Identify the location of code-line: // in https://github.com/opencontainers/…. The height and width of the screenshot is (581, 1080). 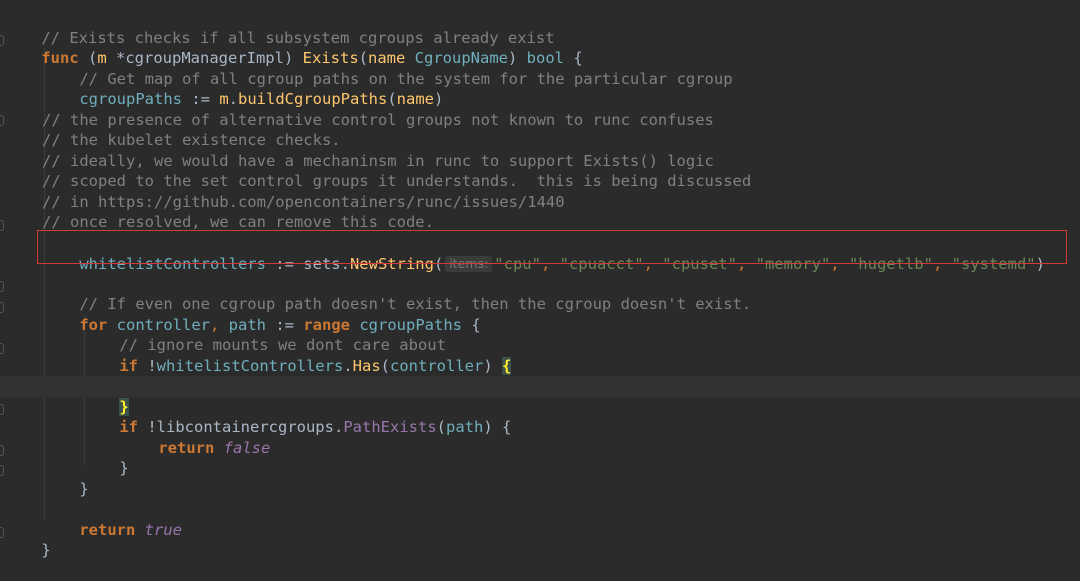
(561, 202).